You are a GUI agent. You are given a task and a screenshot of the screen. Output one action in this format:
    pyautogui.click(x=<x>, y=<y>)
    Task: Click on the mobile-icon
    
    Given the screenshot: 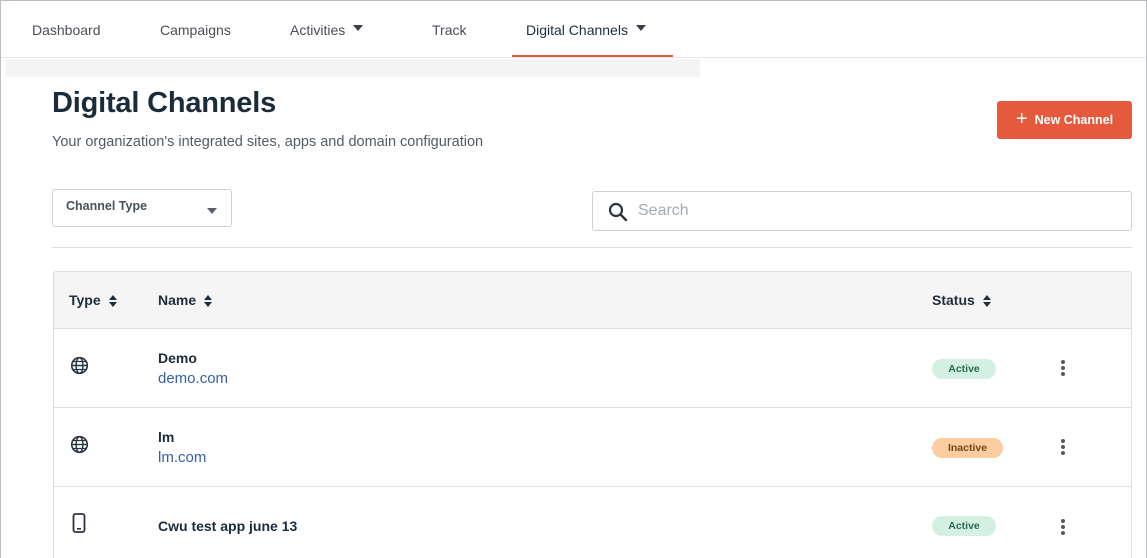 What is the action you would take?
    pyautogui.click(x=79, y=523)
    